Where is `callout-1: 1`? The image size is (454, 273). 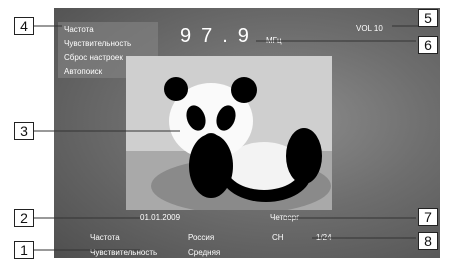
callout-1: 1 is located at coordinates (24, 250).